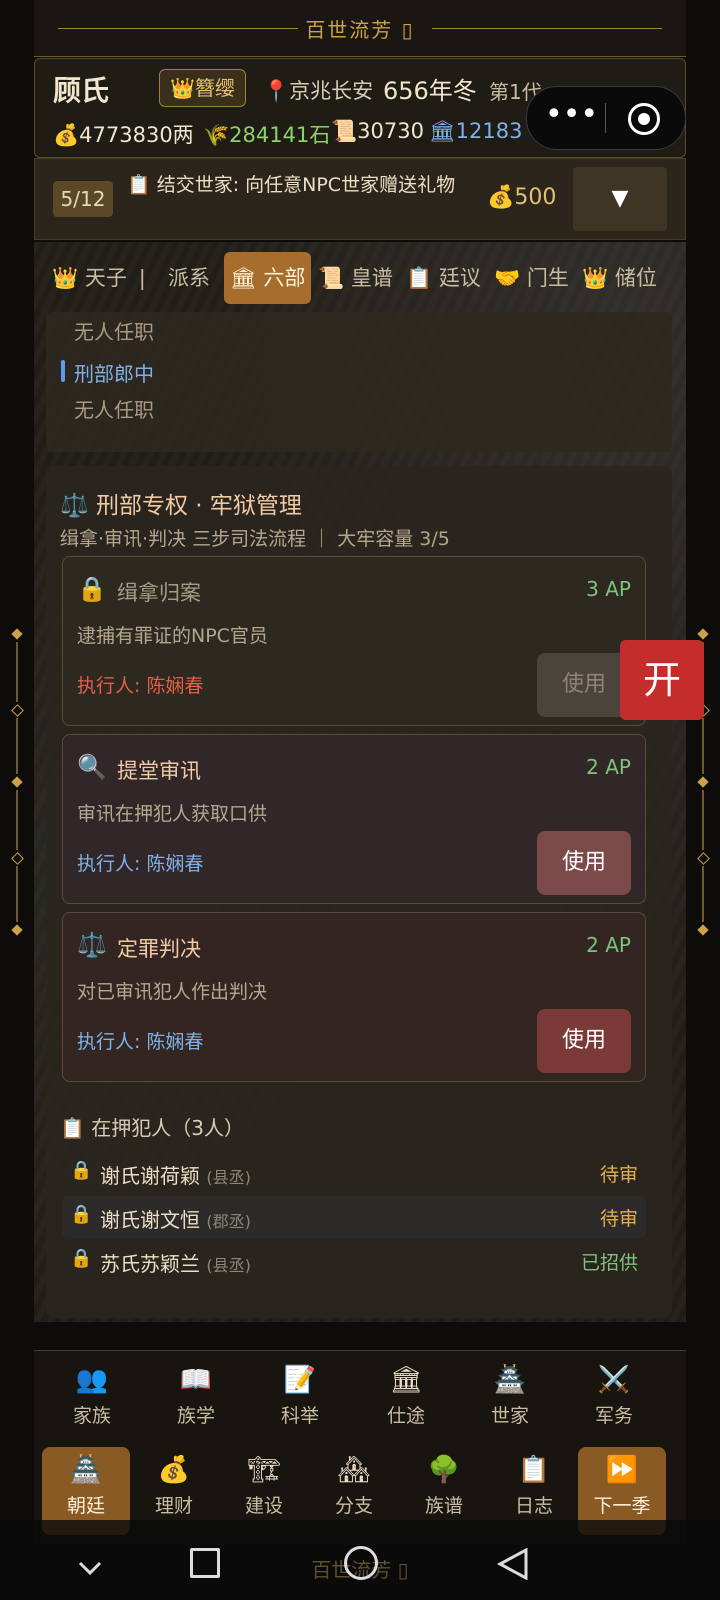 The width and height of the screenshot is (720, 1600). What do you see at coordinates (360, 199) in the screenshot?
I see `task-bar: 5/12 📋 结交世家: 向任意NPC世家赠送礼物 💰500 ▼` at bounding box center [360, 199].